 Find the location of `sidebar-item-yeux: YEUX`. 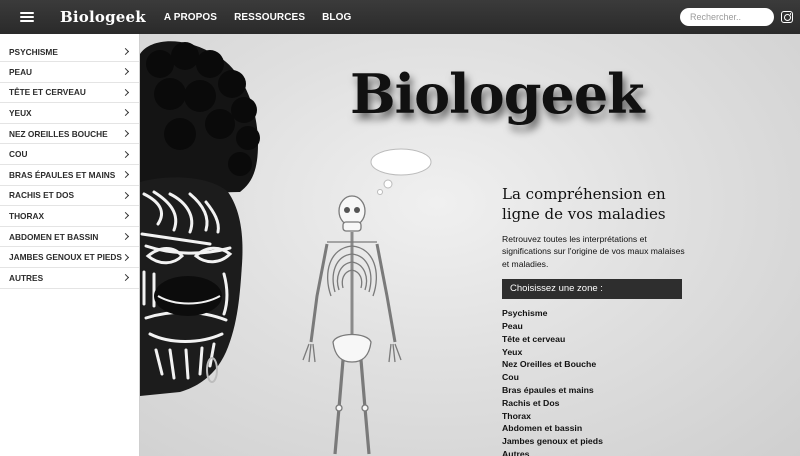

sidebar-item-yeux: YEUX is located at coordinates (69, 113).